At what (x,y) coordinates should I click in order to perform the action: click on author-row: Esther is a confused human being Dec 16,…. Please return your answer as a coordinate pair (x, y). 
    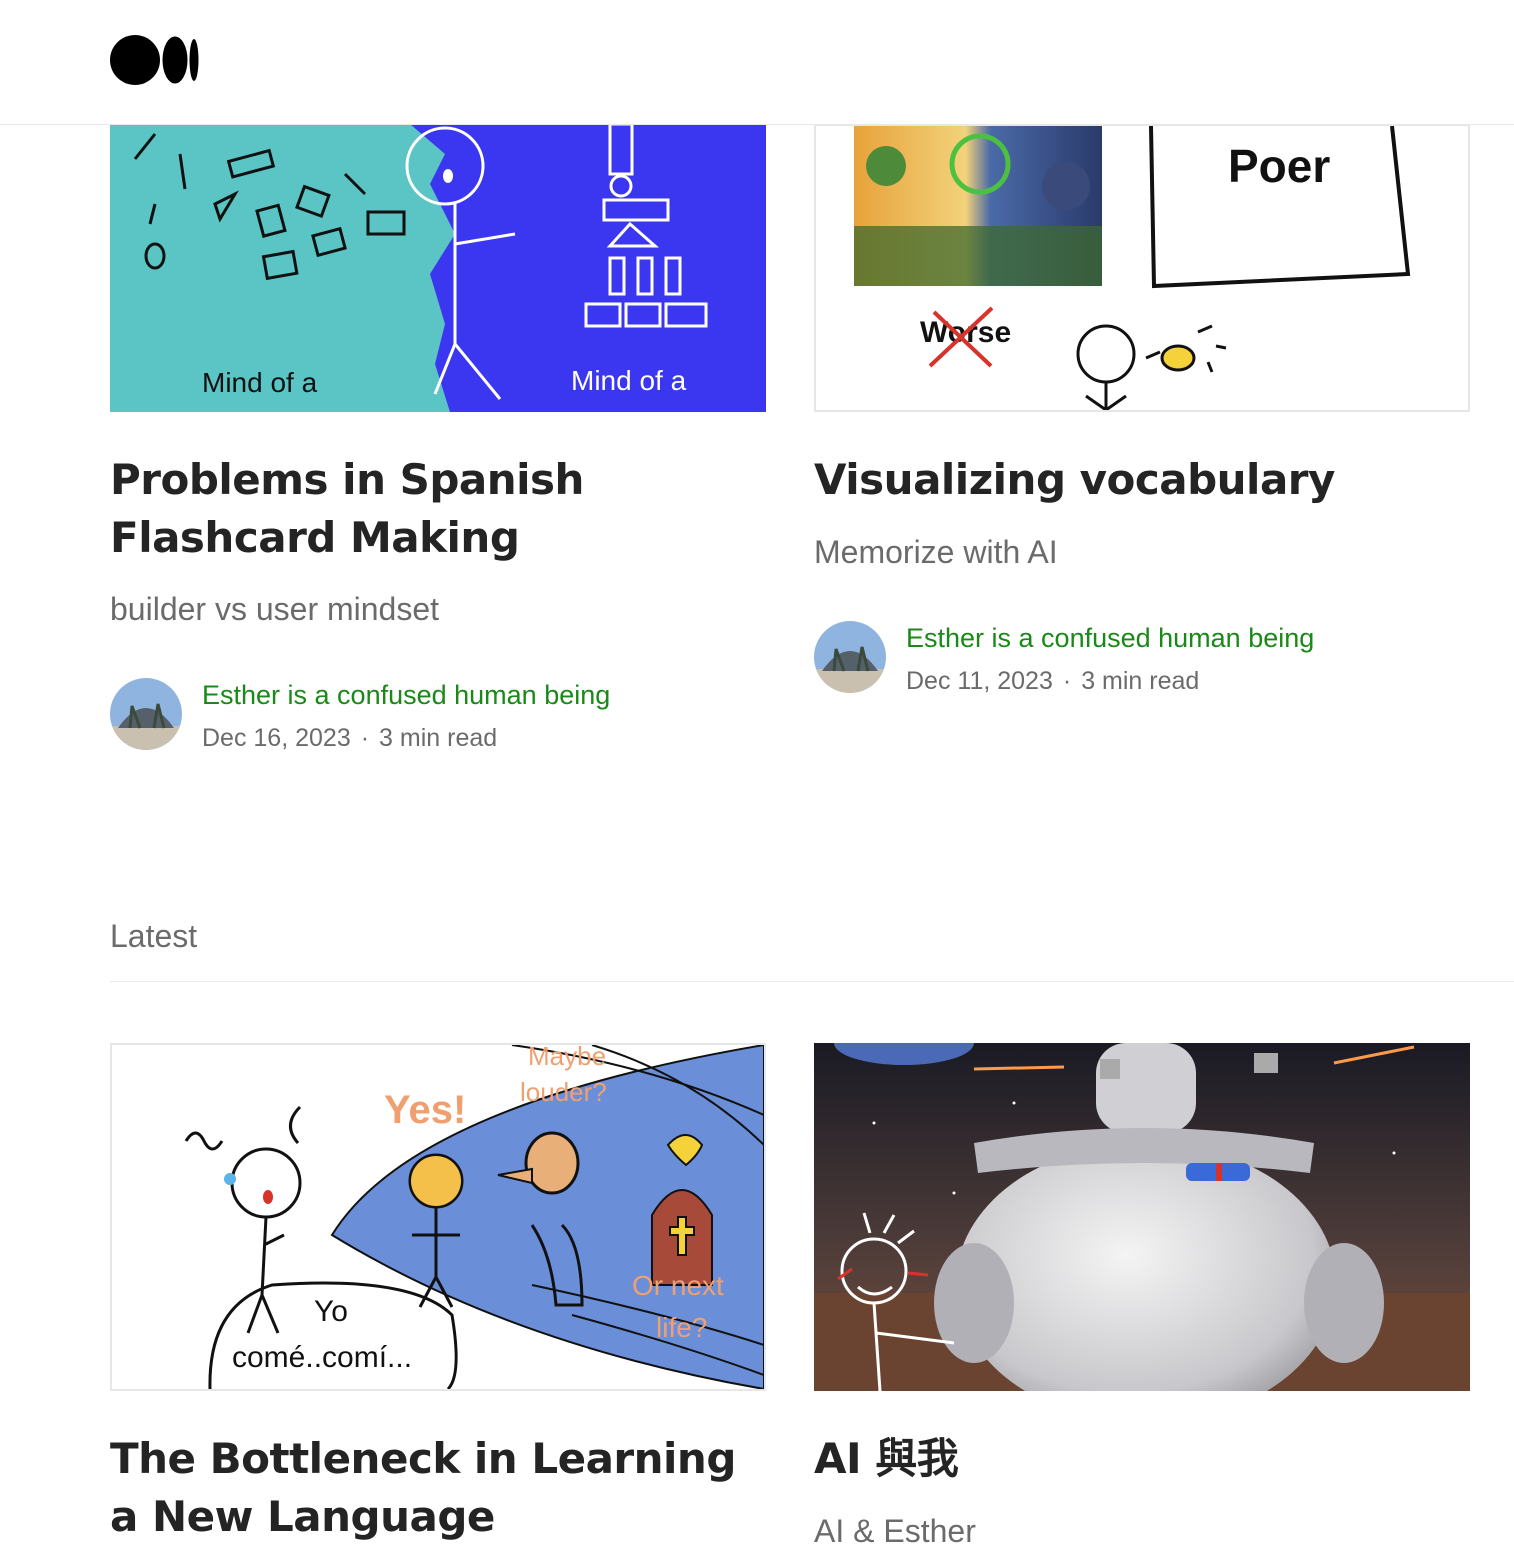
    Looking at the image, I should click on (420, 716).